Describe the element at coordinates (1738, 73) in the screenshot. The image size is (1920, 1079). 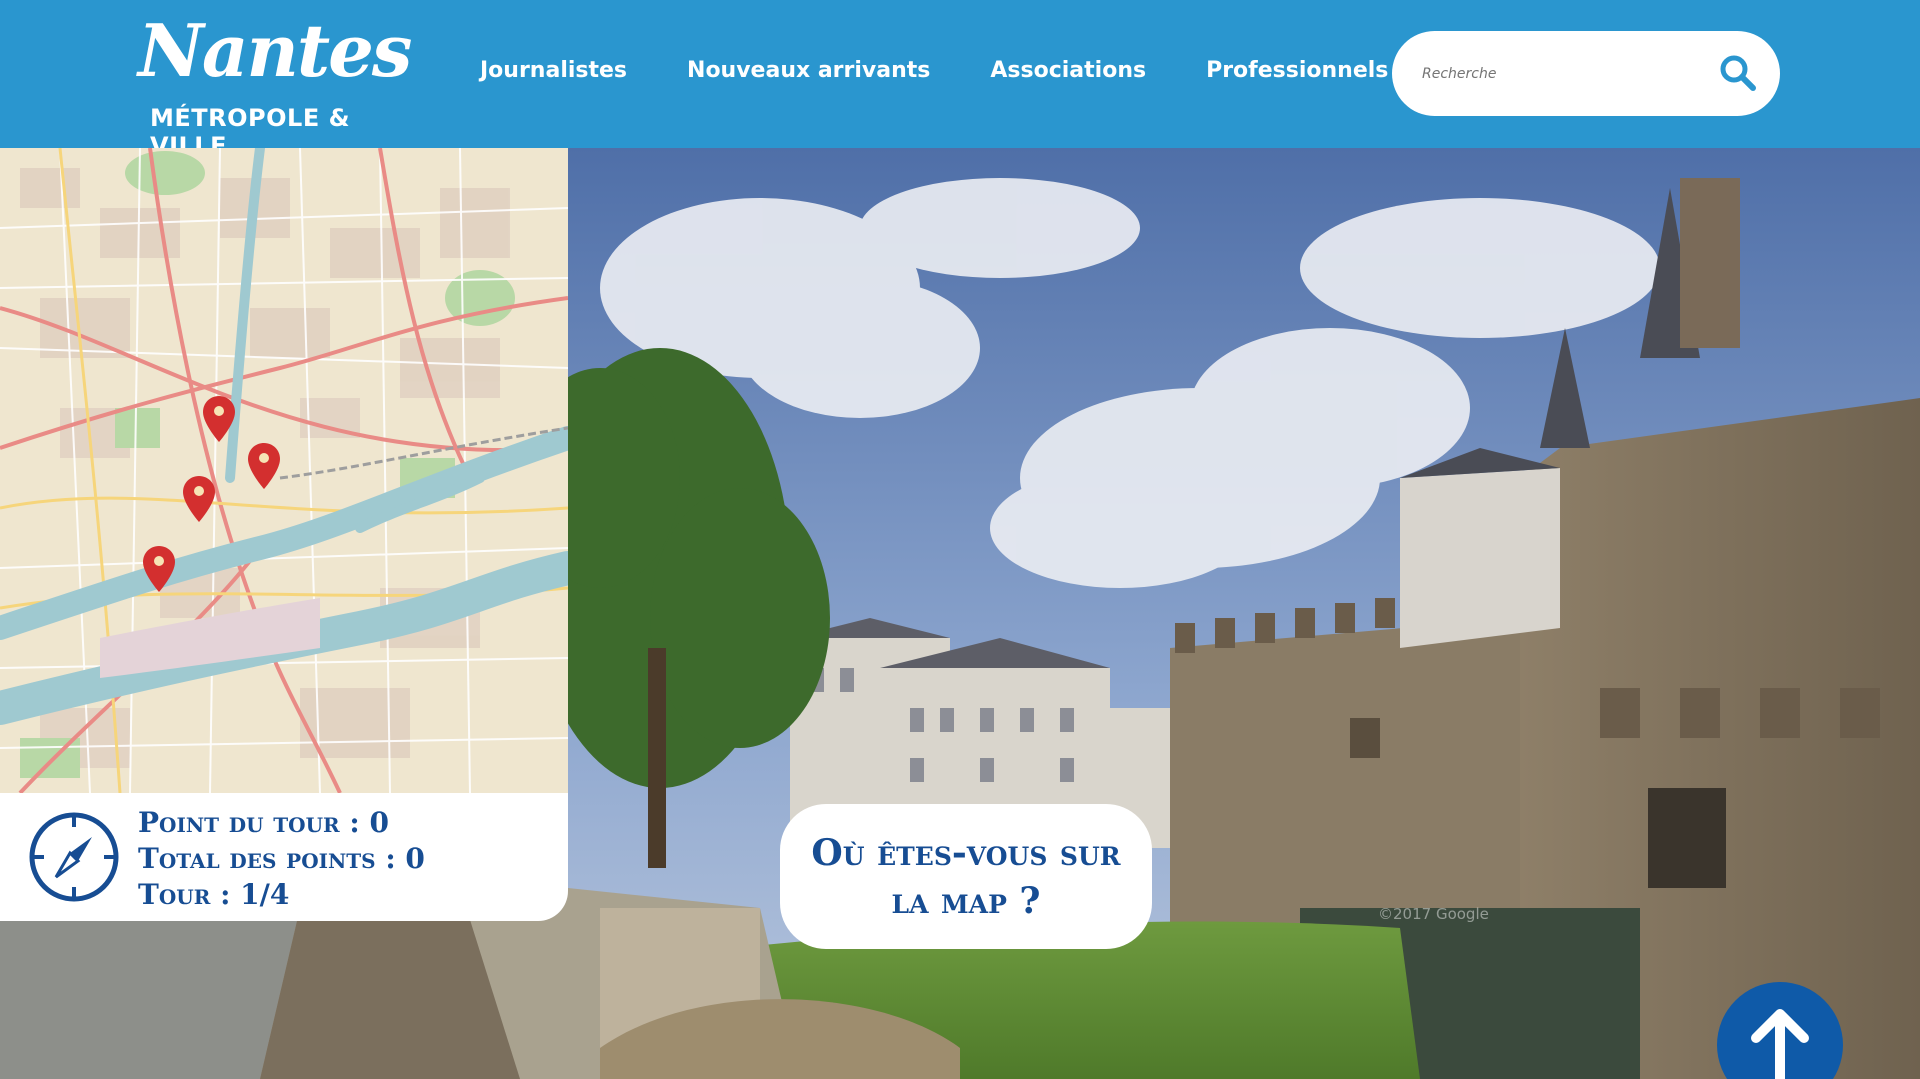
I see `search-icon` at that location.